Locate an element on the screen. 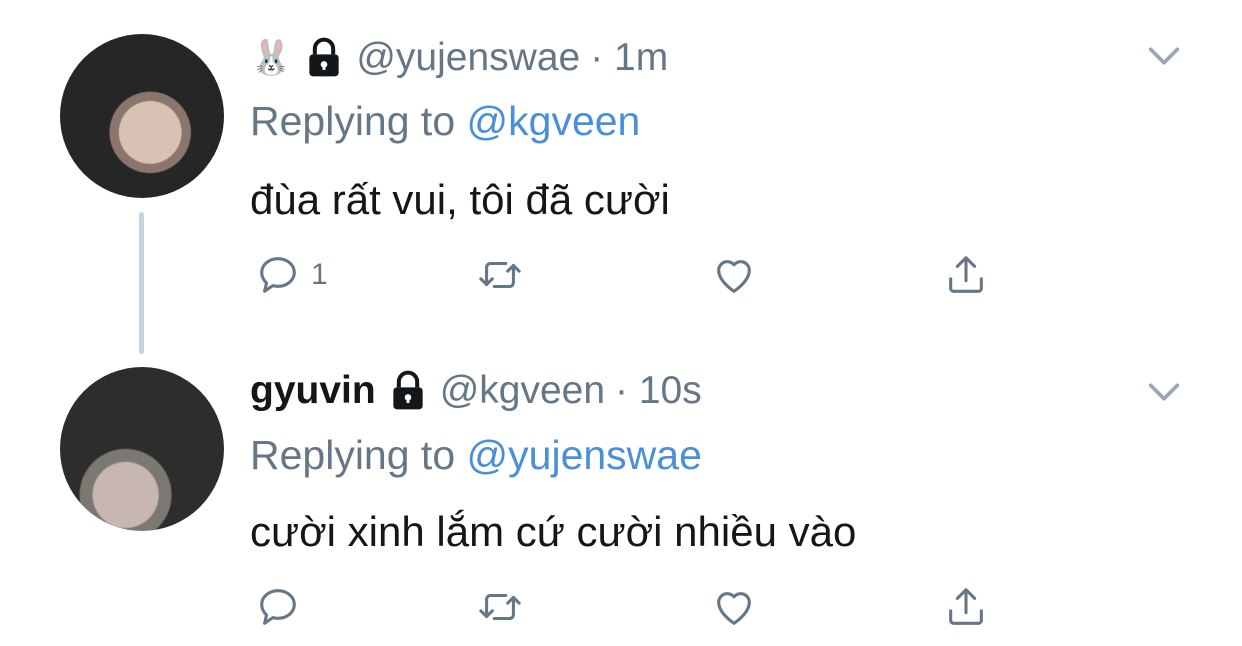 This screenshot has width=1242, height=646. tweet-header: 🐰 @yujenswae · 1m is located at coordinates (459, 58).